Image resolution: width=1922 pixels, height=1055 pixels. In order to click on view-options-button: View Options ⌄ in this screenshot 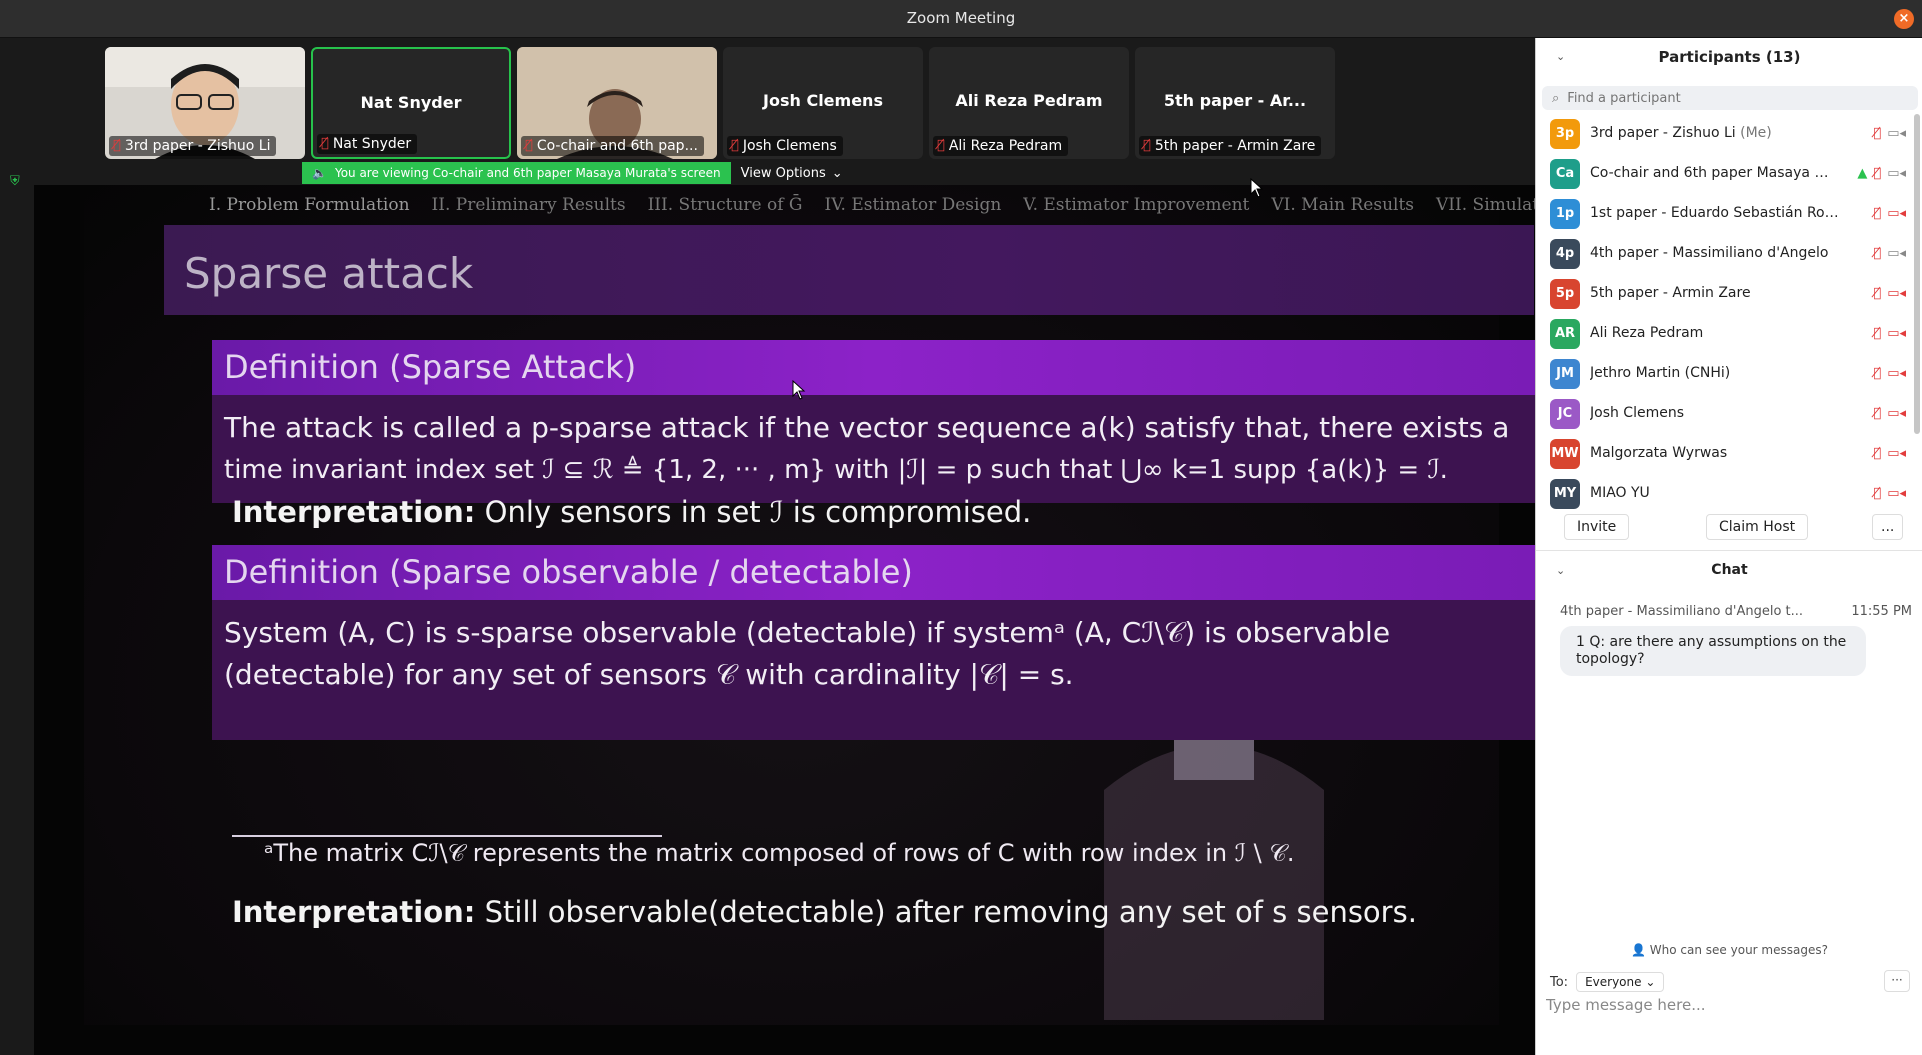, I will do `click(792, 173)`.